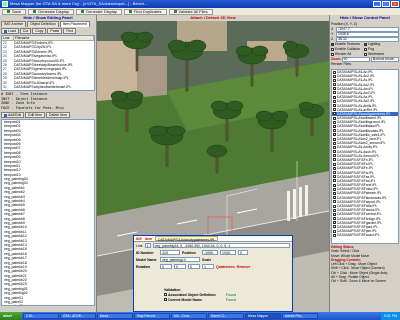 The width and height of the screenshot is (400, 320). I want to click on start-button: start, so click(11, 316).